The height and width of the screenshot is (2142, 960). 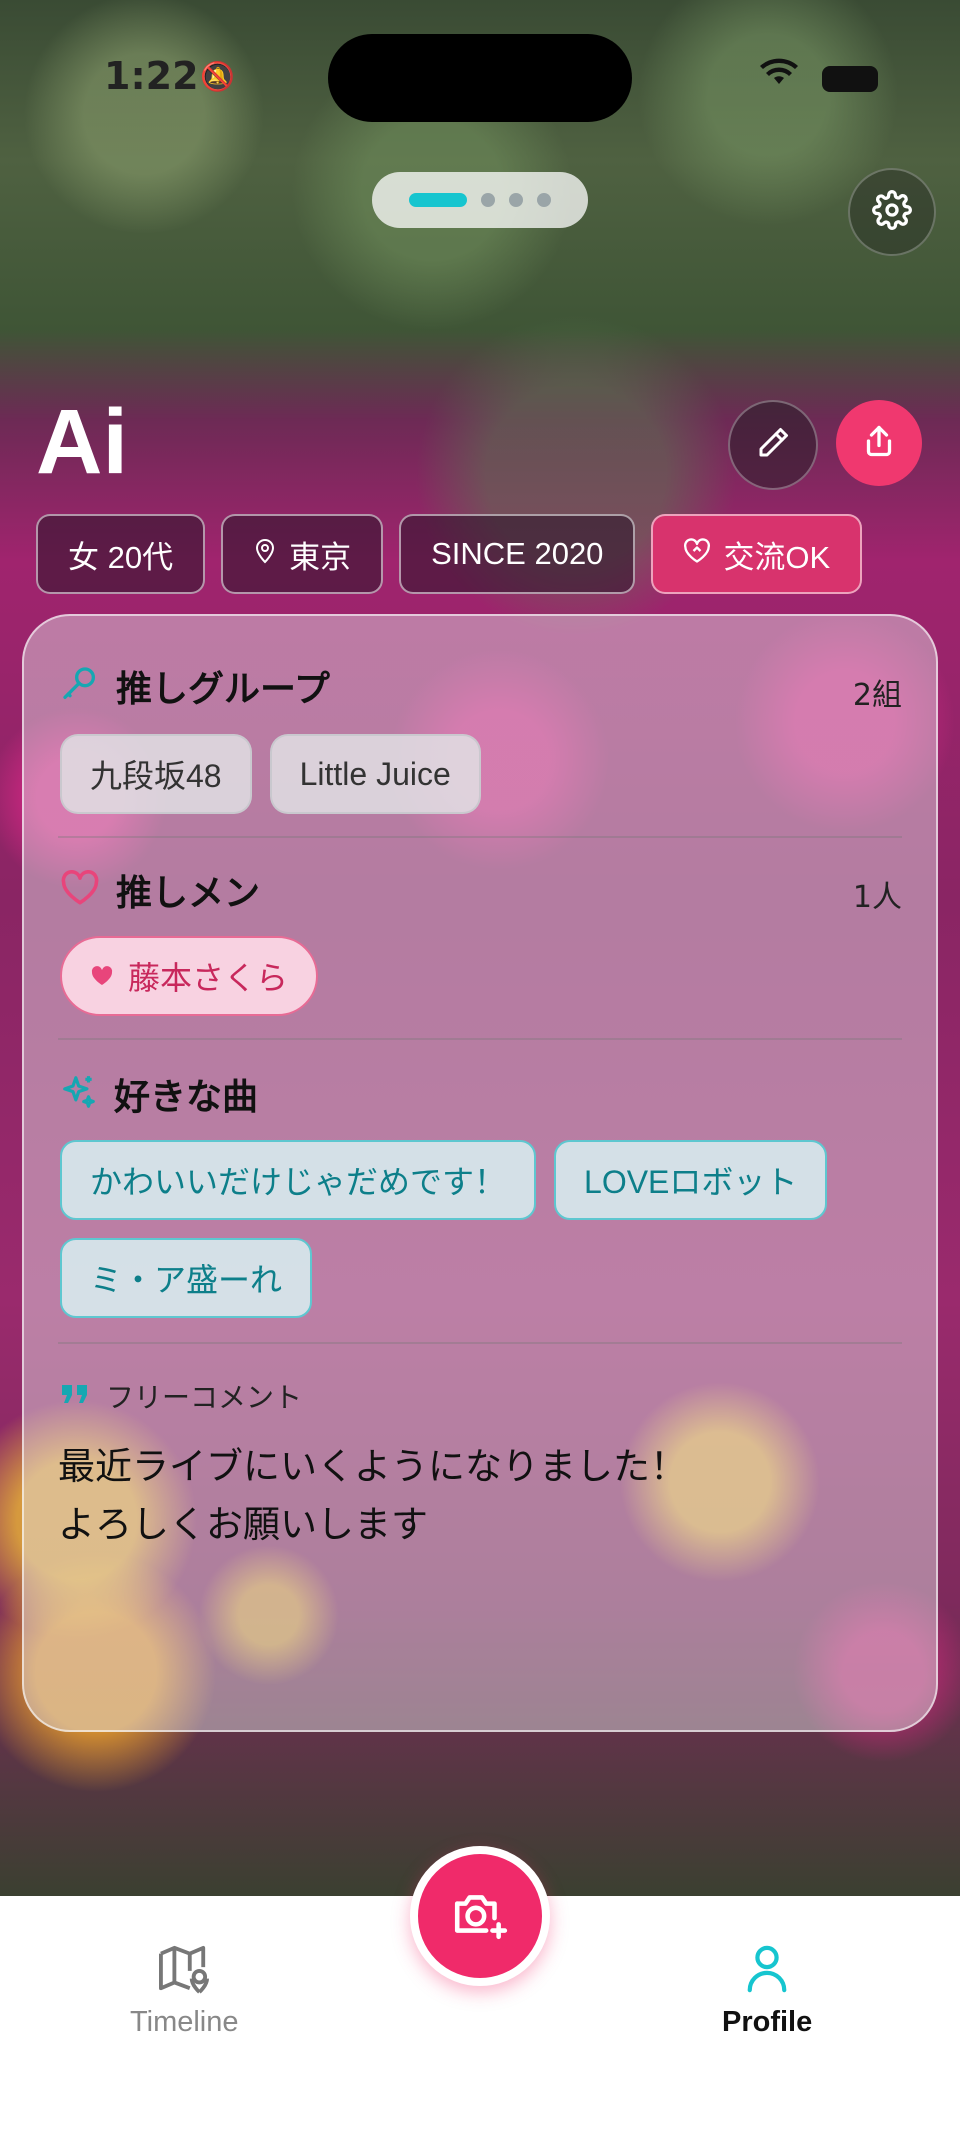 I want to click on groups-title: 推しグループ, so click(x=223, y=689).